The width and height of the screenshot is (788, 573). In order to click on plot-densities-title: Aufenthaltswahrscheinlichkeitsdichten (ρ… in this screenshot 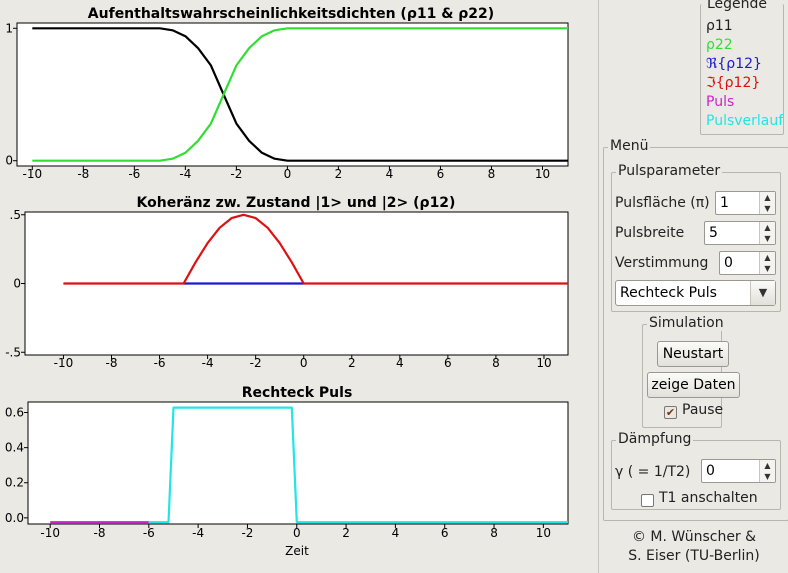, I will do `click(291, 14)`.